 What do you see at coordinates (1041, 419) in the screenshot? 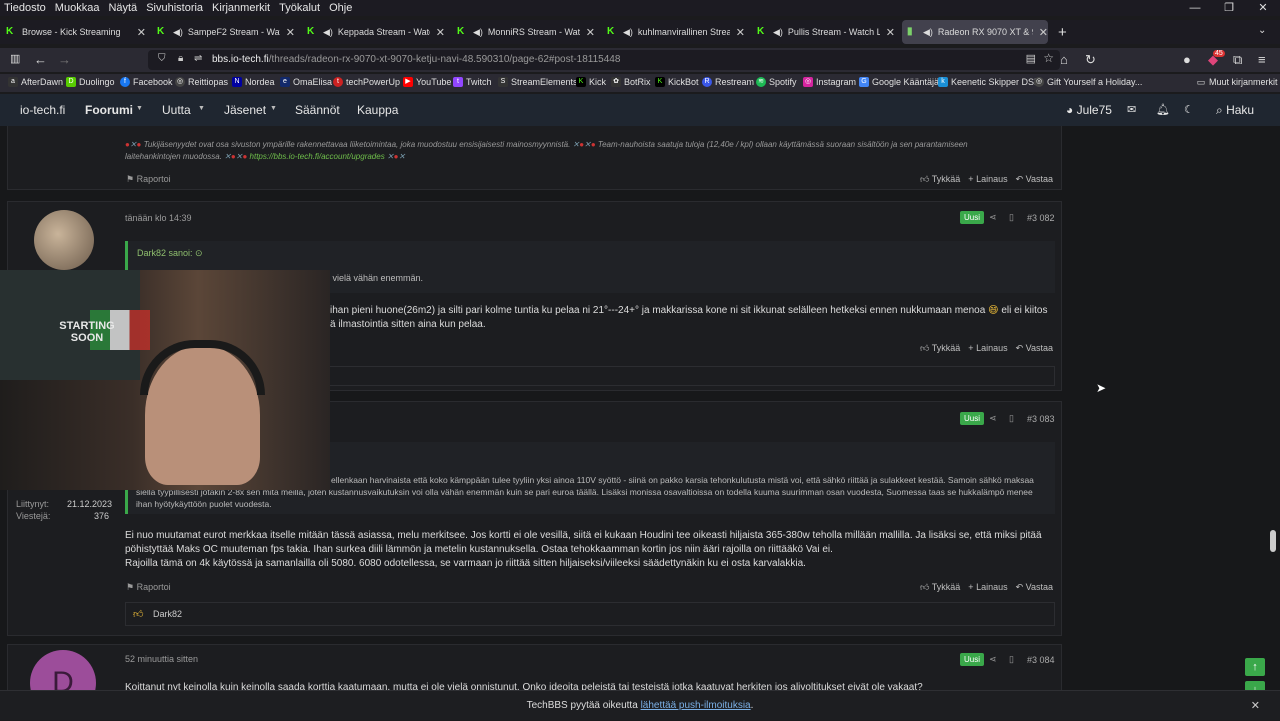
I see `post-number: #3 083` at bounding box center [1041, 419].